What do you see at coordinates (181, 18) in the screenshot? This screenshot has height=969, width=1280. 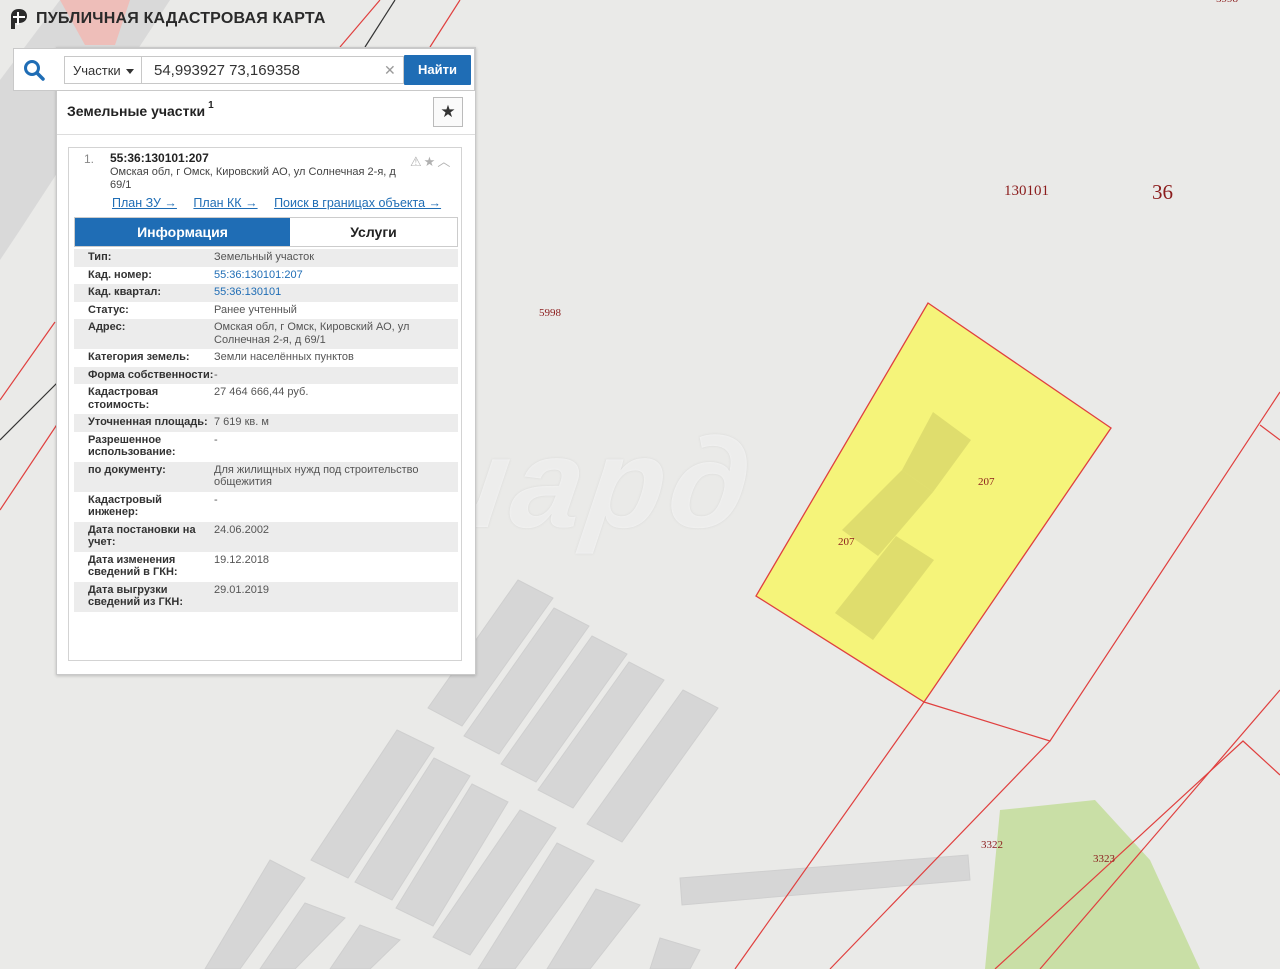 I see `app-title-text: ПУБЛИЧНАЯ КАДАСТРОВАЯ КАРТА` at bounding box center [181, 18].